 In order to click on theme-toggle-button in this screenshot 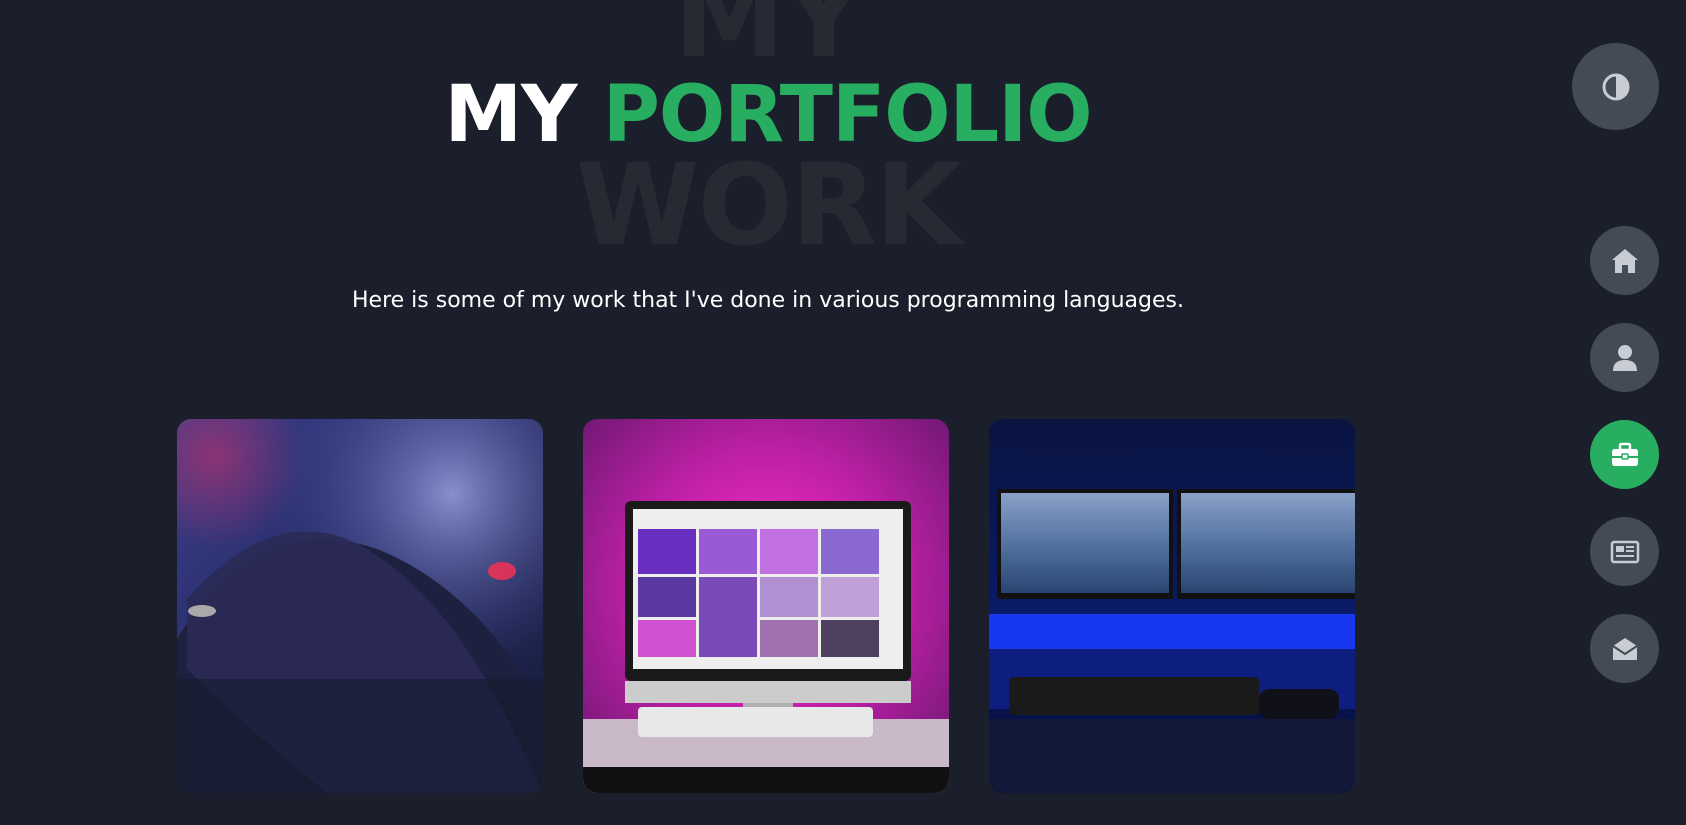, I will do `click(1615, 86)`.